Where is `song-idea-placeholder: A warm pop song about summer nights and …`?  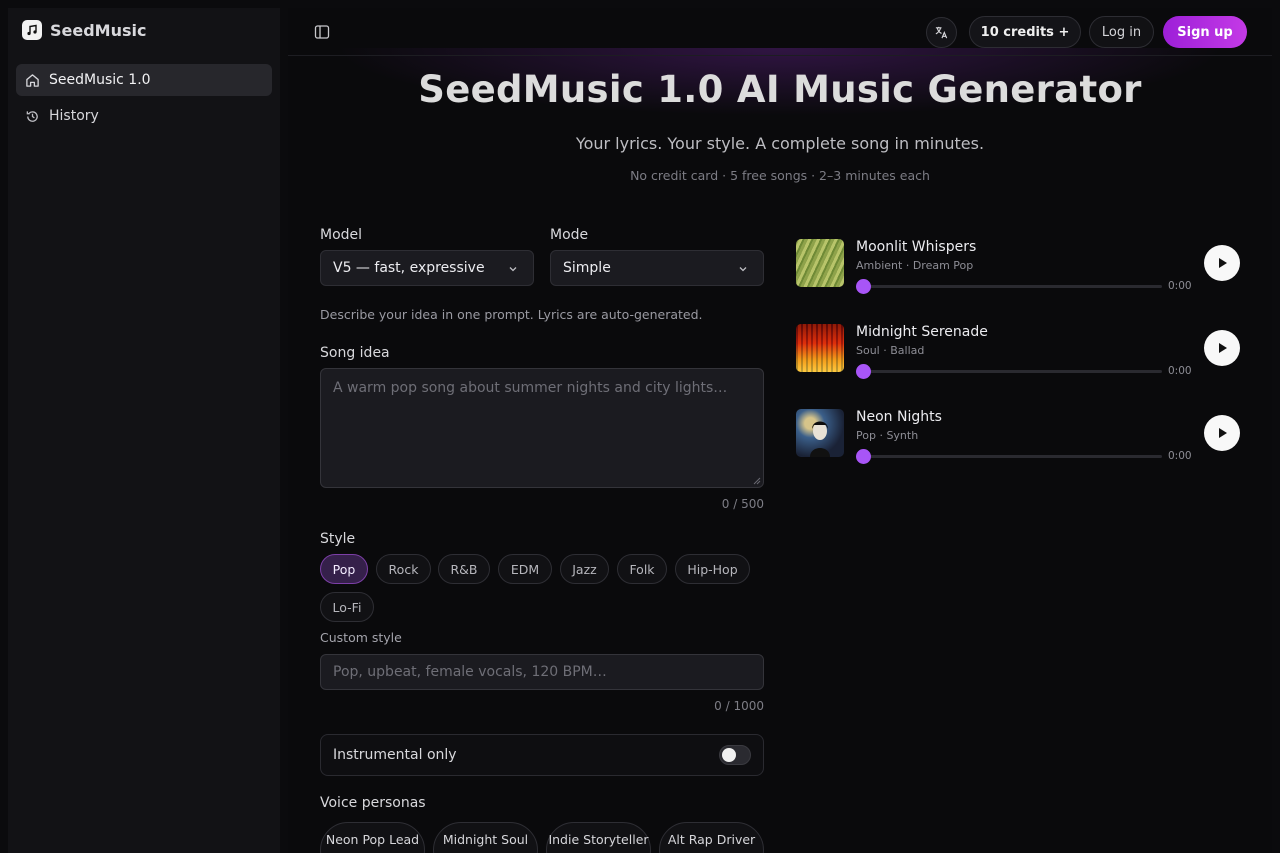
song-idea-placeholder: A warm pop song about summer nights and … is located at coordinates (530, 388).